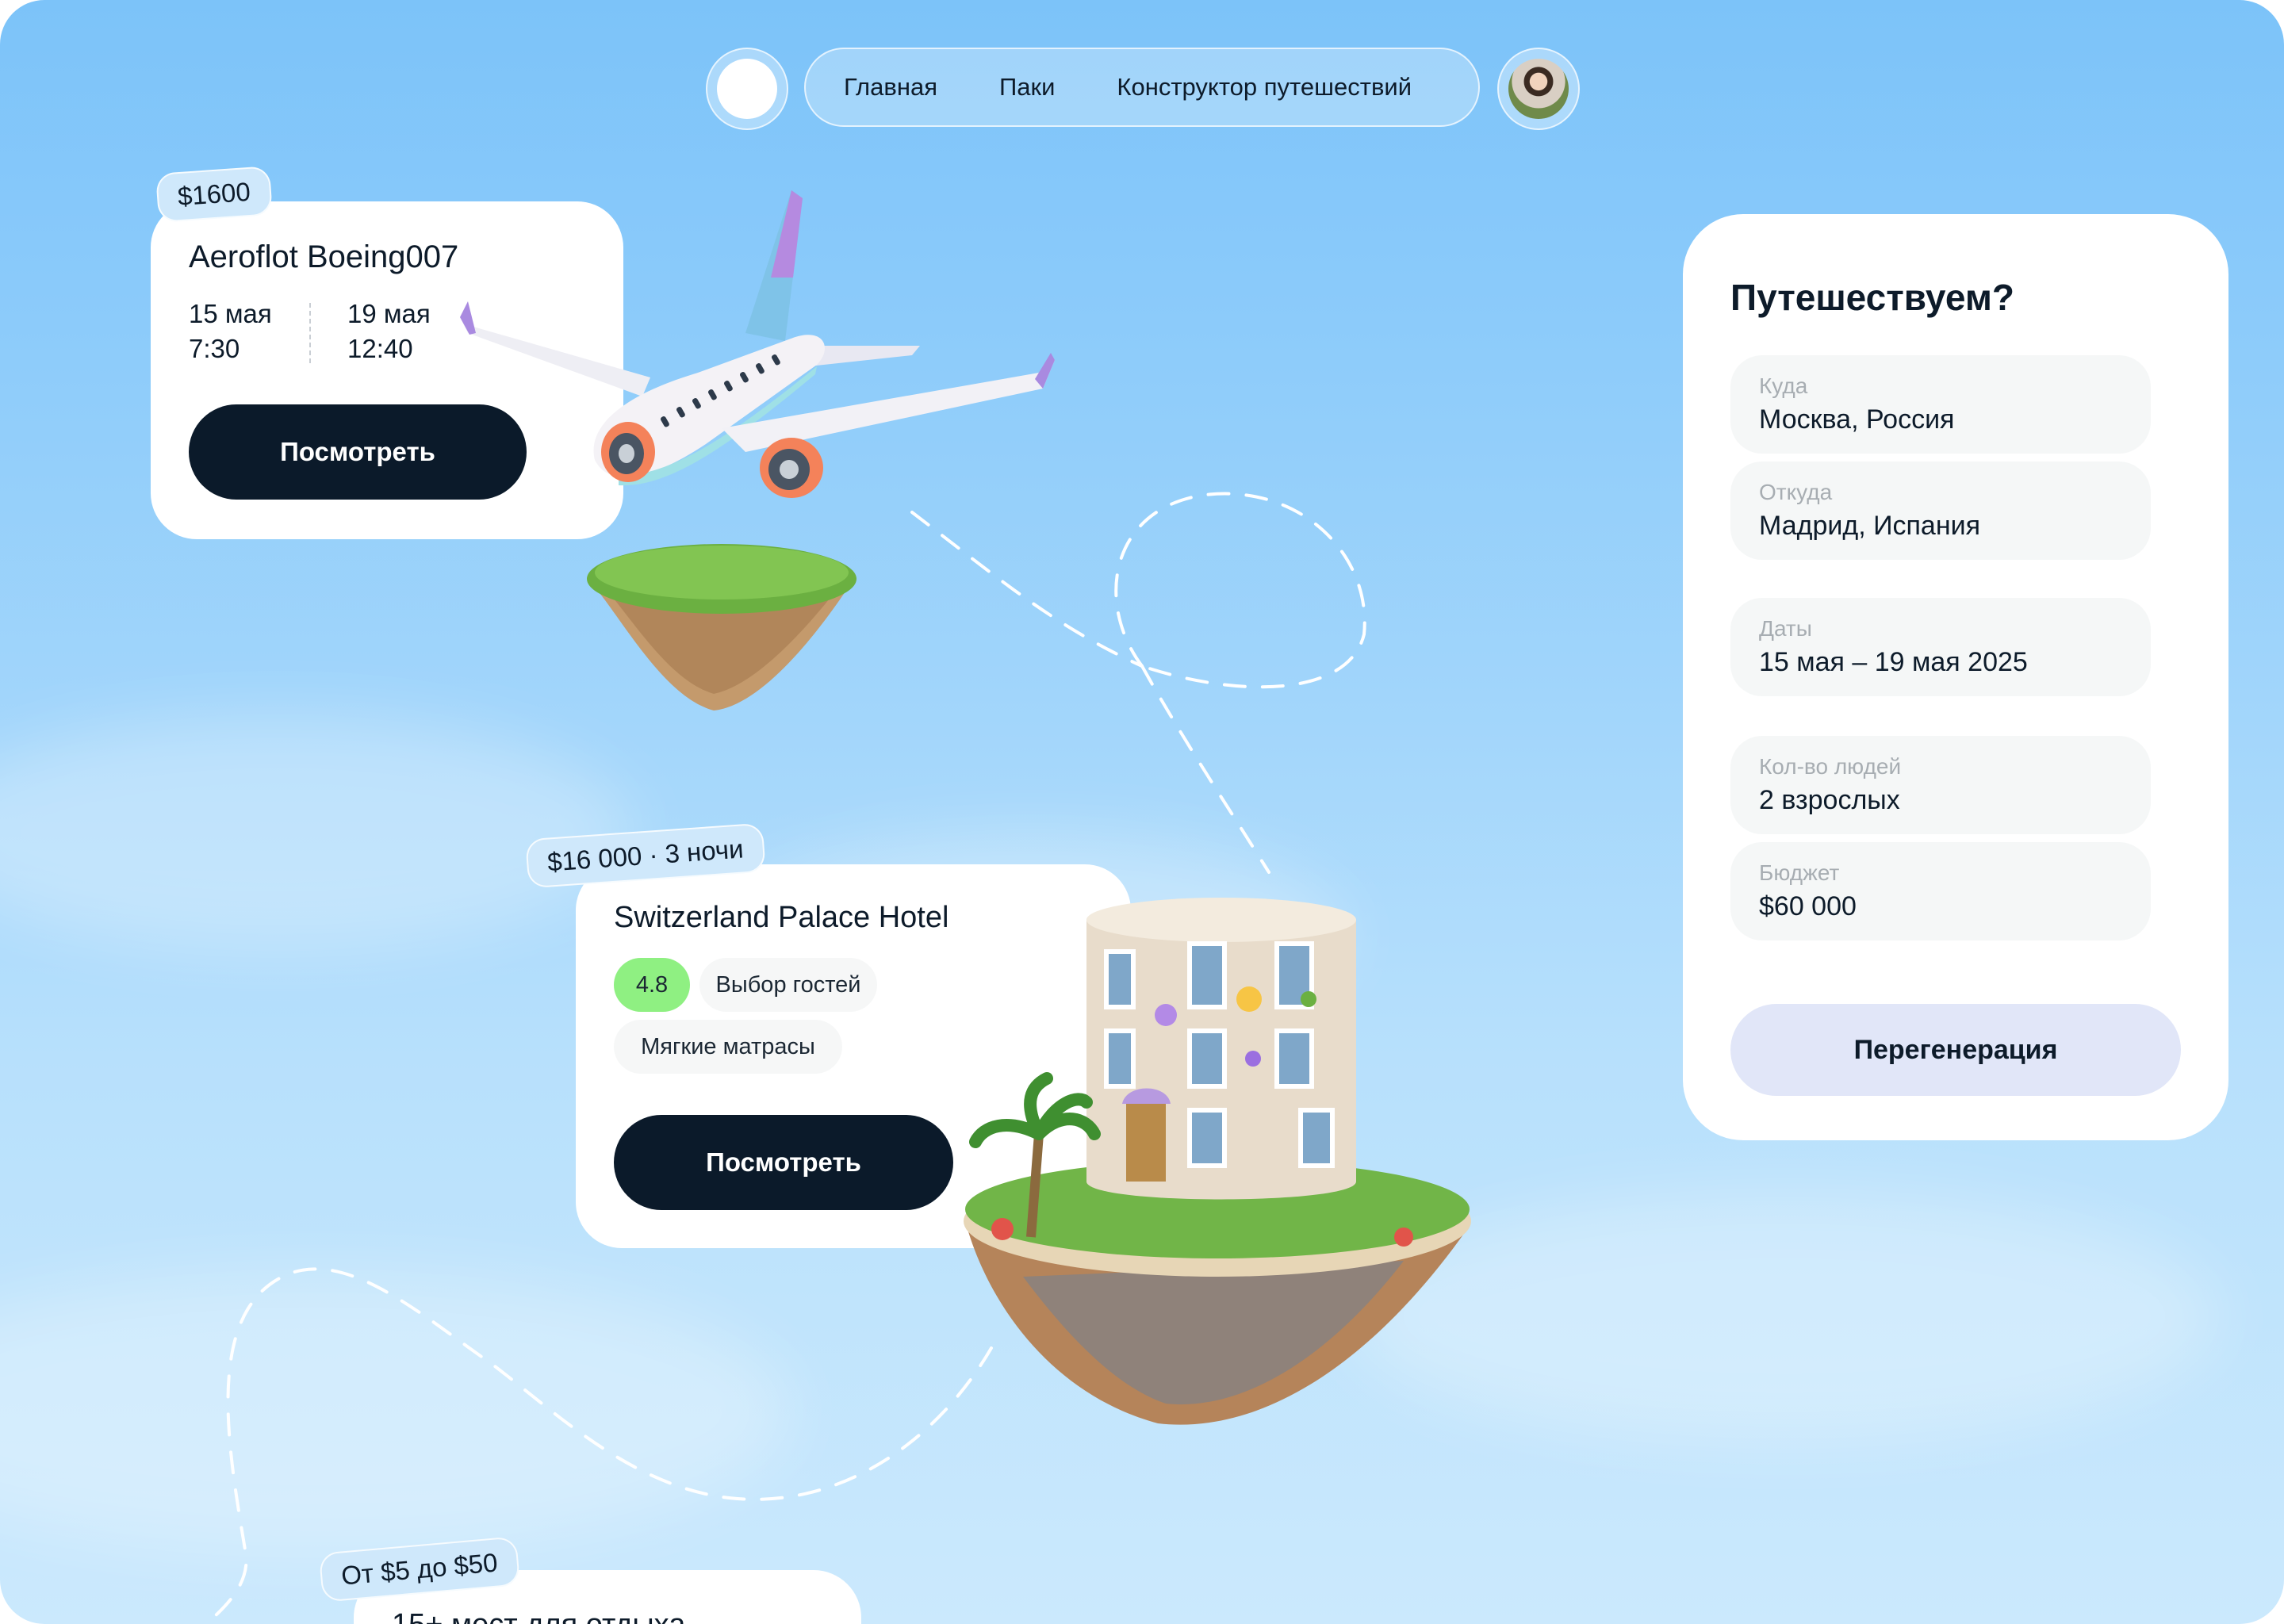 The image size is (2284, 1624). What do you see at coordinates (1940, 891) in the screenshot?
I see `budget-field: Бюджет $60 000` at bounding box center [1940, 891].